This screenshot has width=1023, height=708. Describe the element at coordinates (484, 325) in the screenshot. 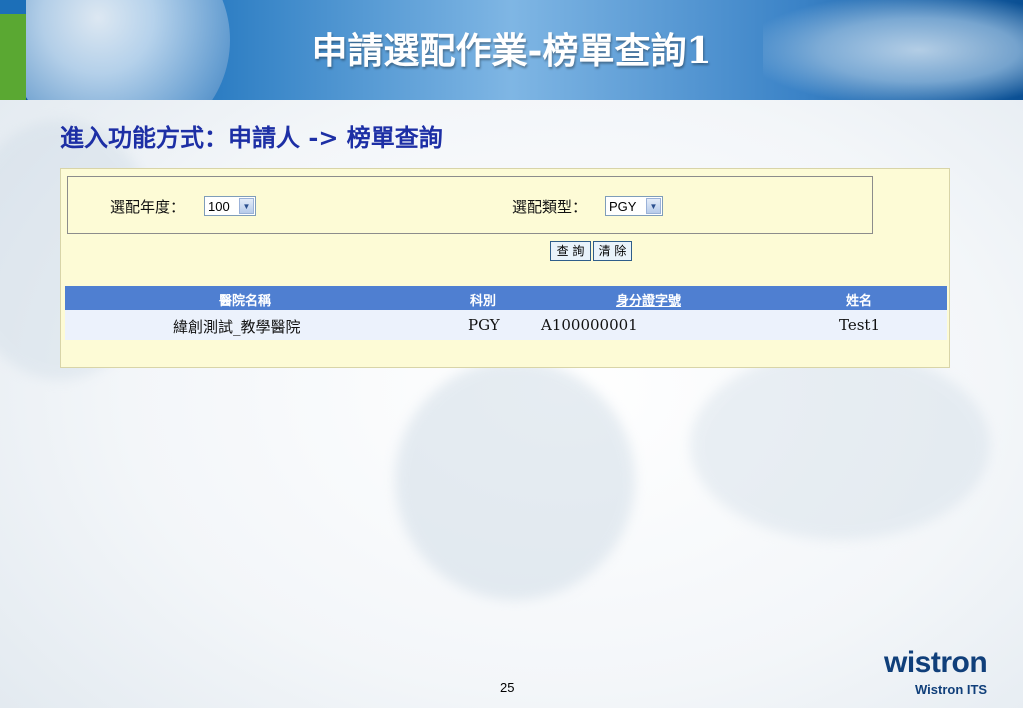

I see `cell-department: PGY` at that location.